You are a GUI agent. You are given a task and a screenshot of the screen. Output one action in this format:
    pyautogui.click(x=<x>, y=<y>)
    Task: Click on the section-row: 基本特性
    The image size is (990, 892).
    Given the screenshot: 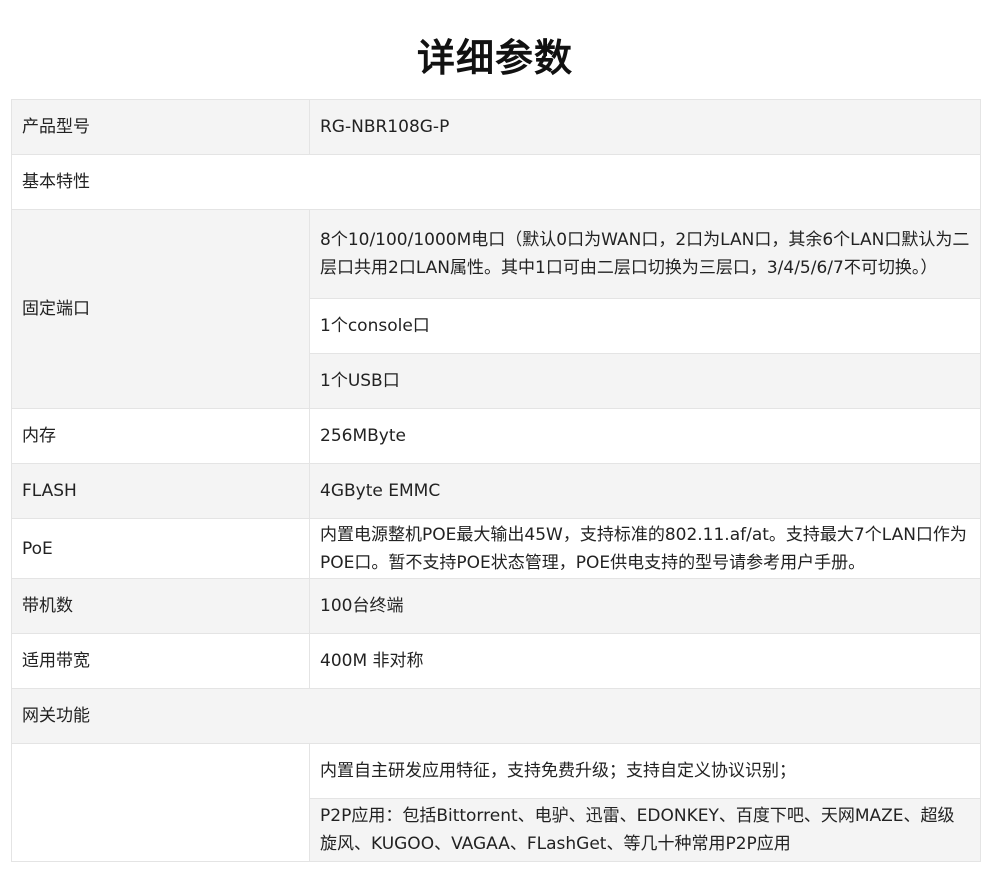 What is the action you would take?
    pyautogui.click(x=496, y=182)
    